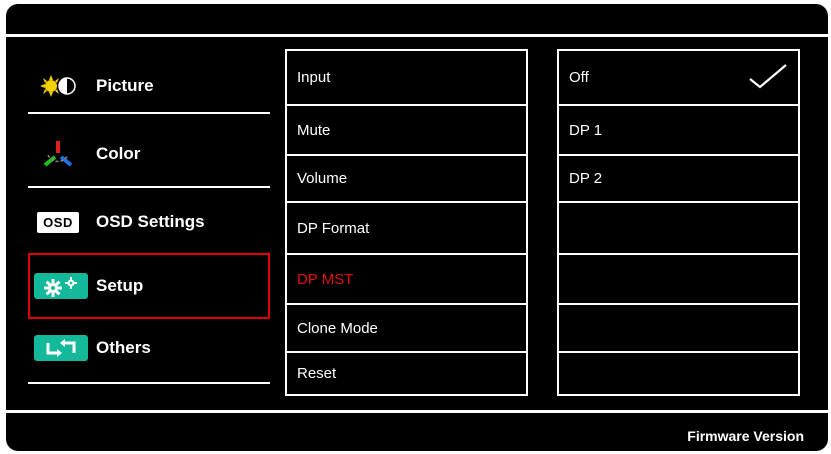 The image size is (831, 454). What do you see at coordinates (745, 436) in the screenshot?
I see `firmware-version-label: Firmware Version` at bounding box center [745, 436].